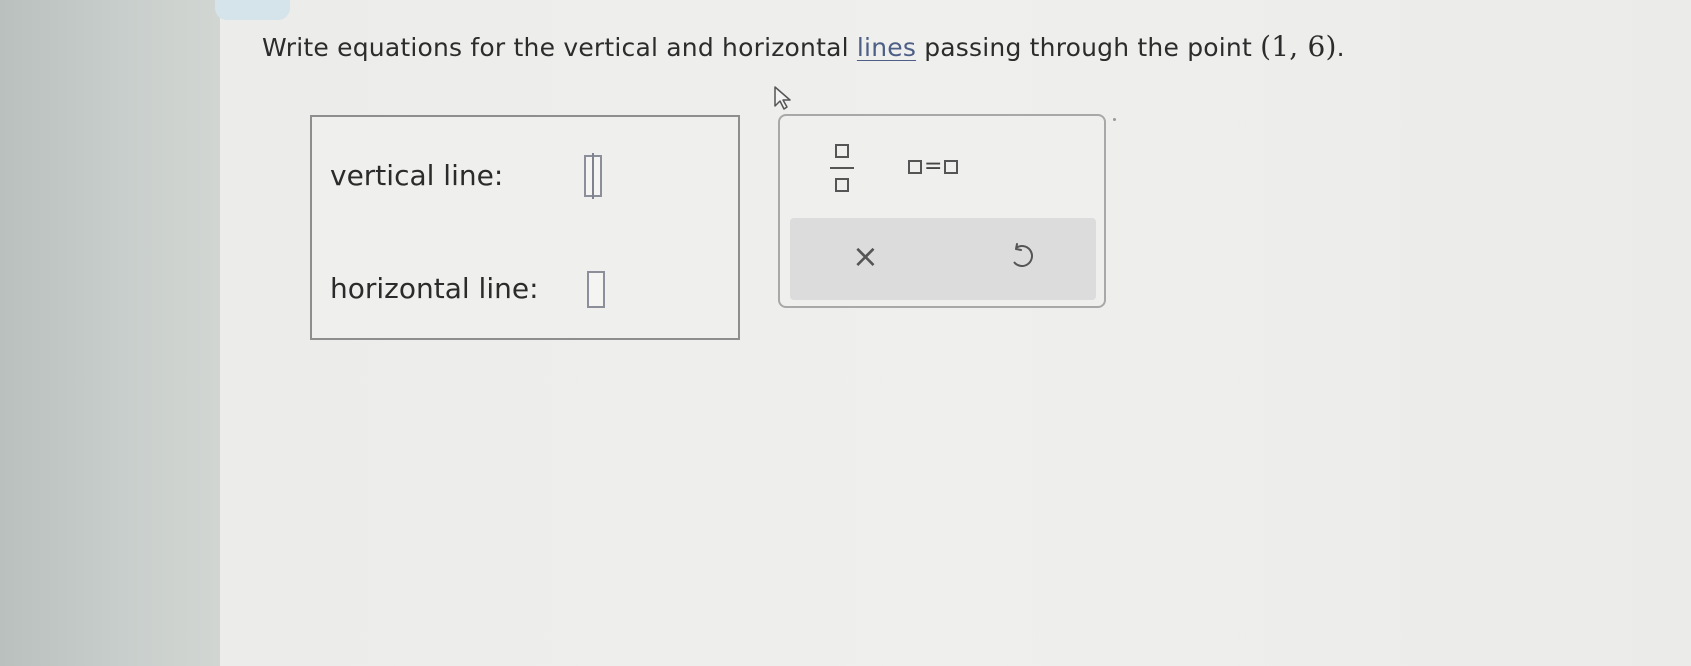  What do you see at coordinates (915, 166) in the screenshot?
I see `equation-icon` at bounding box center [915, 166].